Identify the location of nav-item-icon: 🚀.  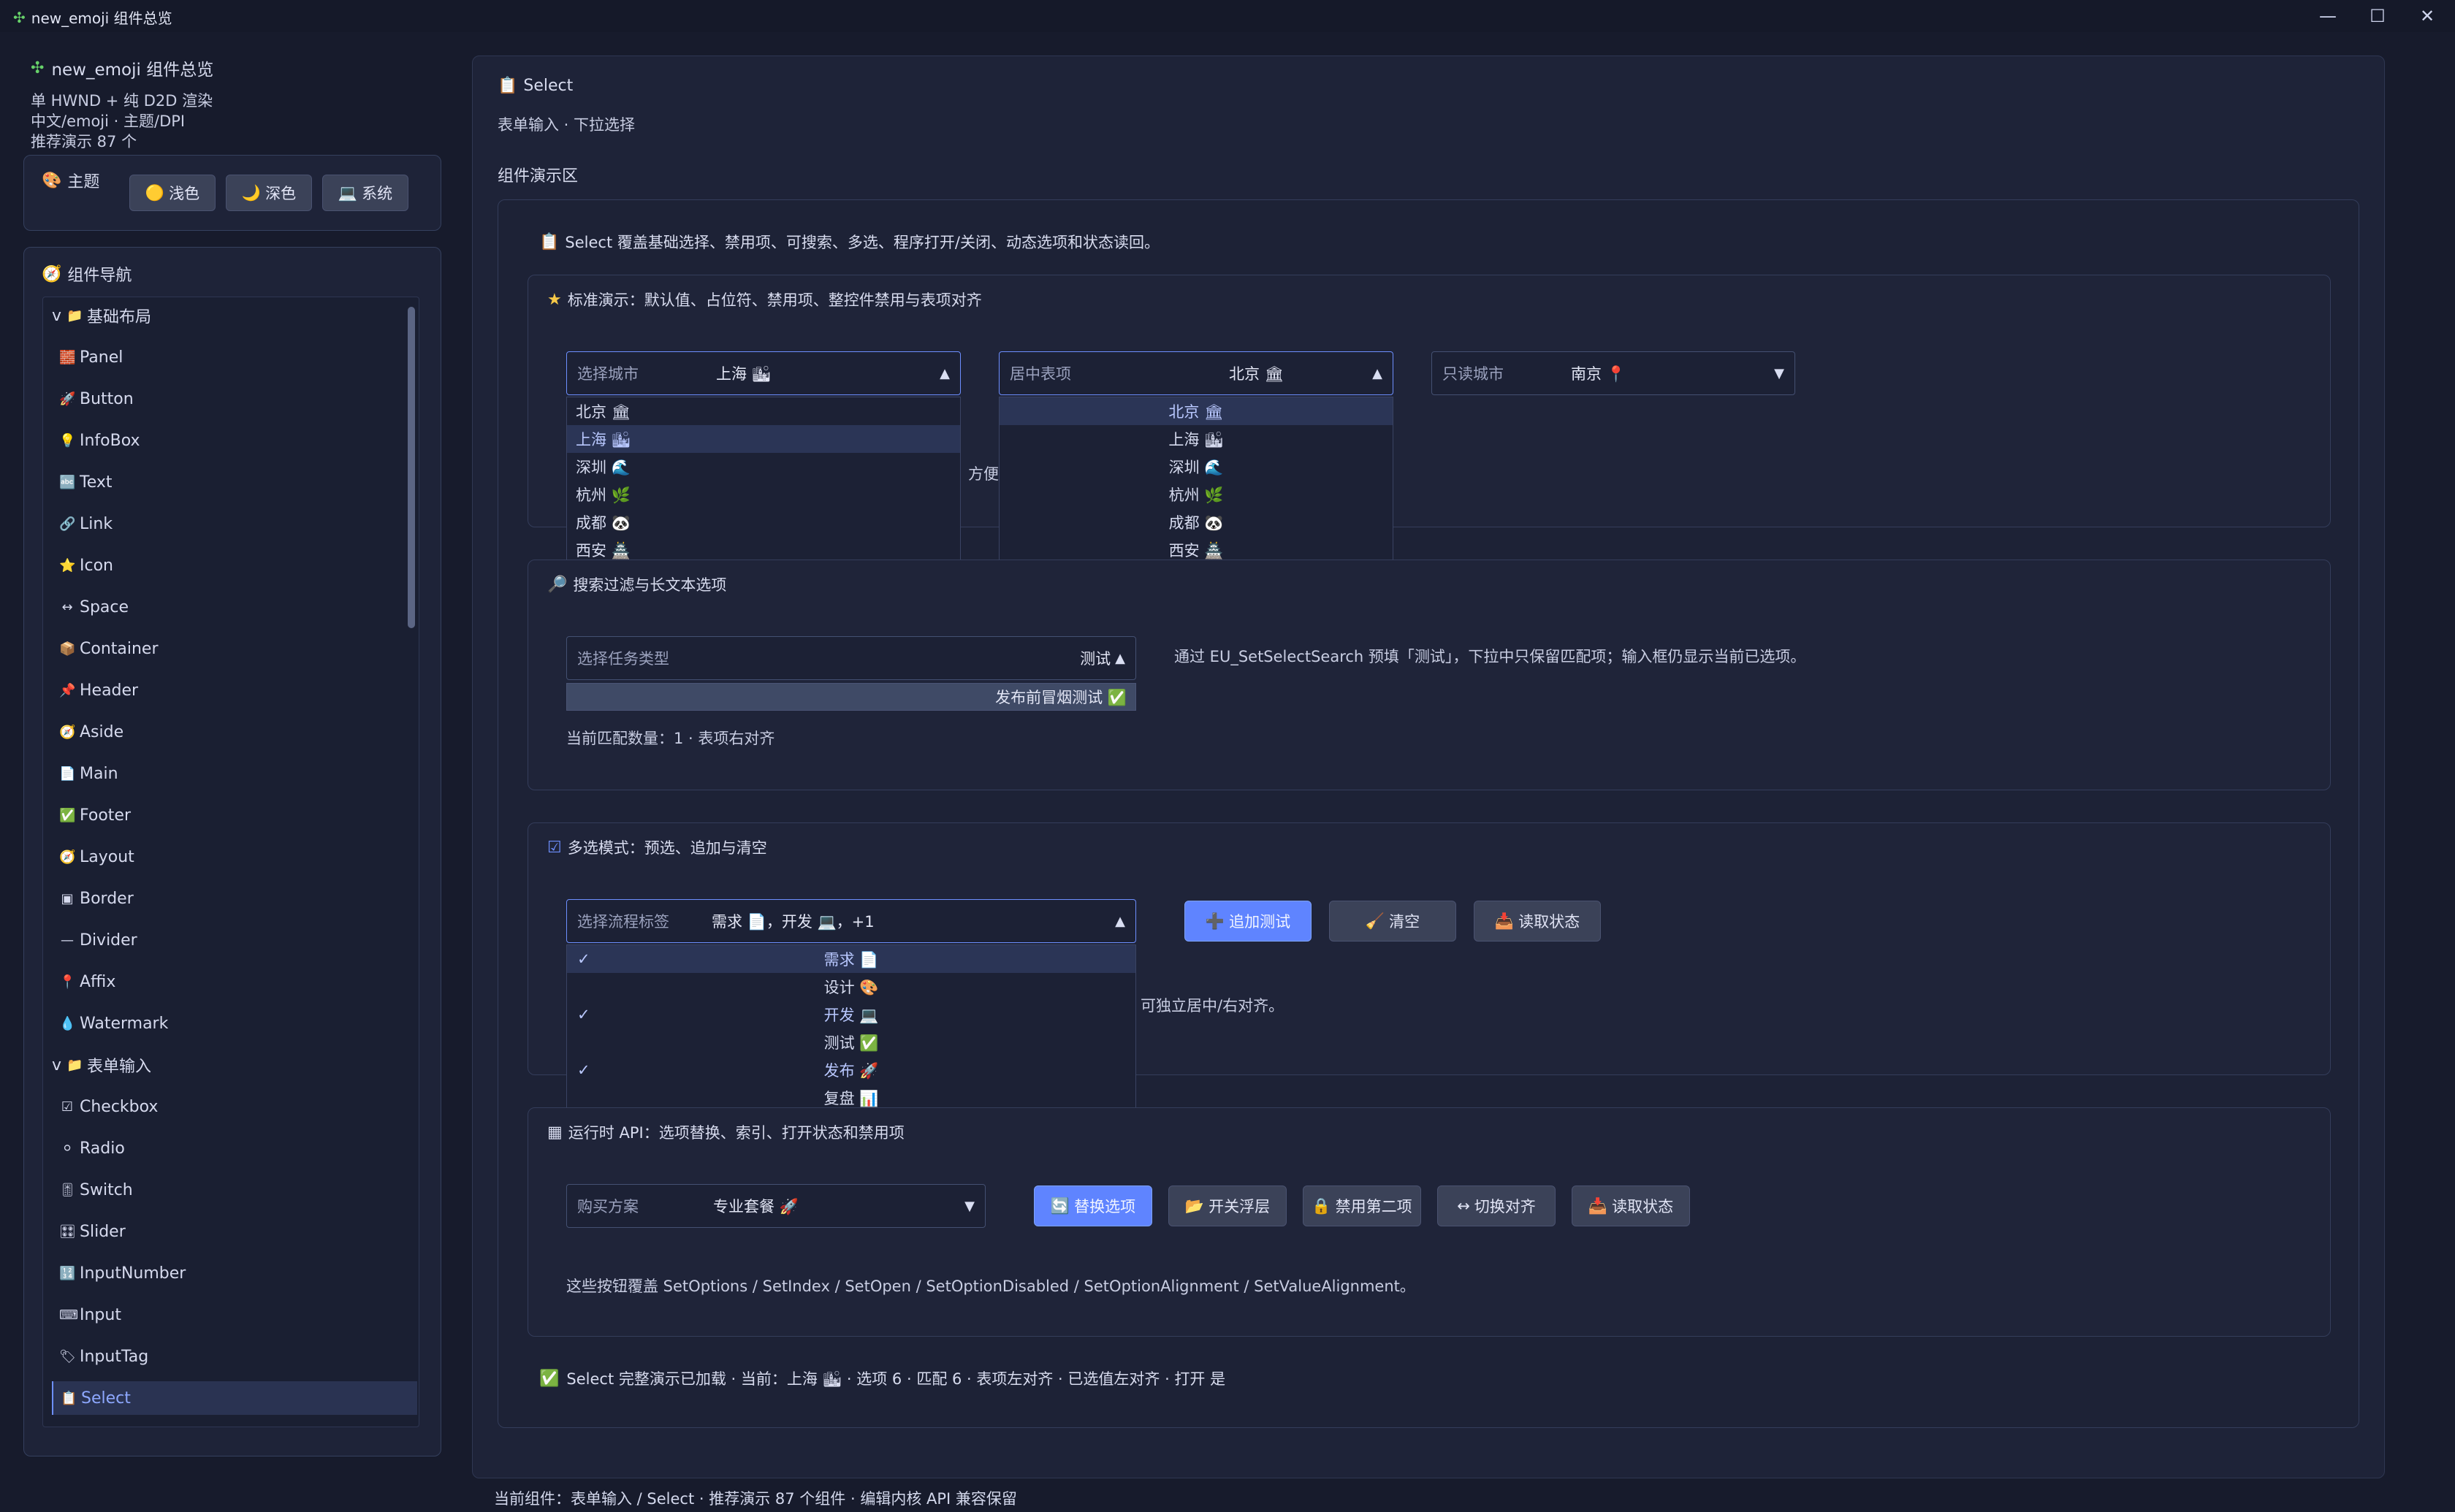
(67, 399).